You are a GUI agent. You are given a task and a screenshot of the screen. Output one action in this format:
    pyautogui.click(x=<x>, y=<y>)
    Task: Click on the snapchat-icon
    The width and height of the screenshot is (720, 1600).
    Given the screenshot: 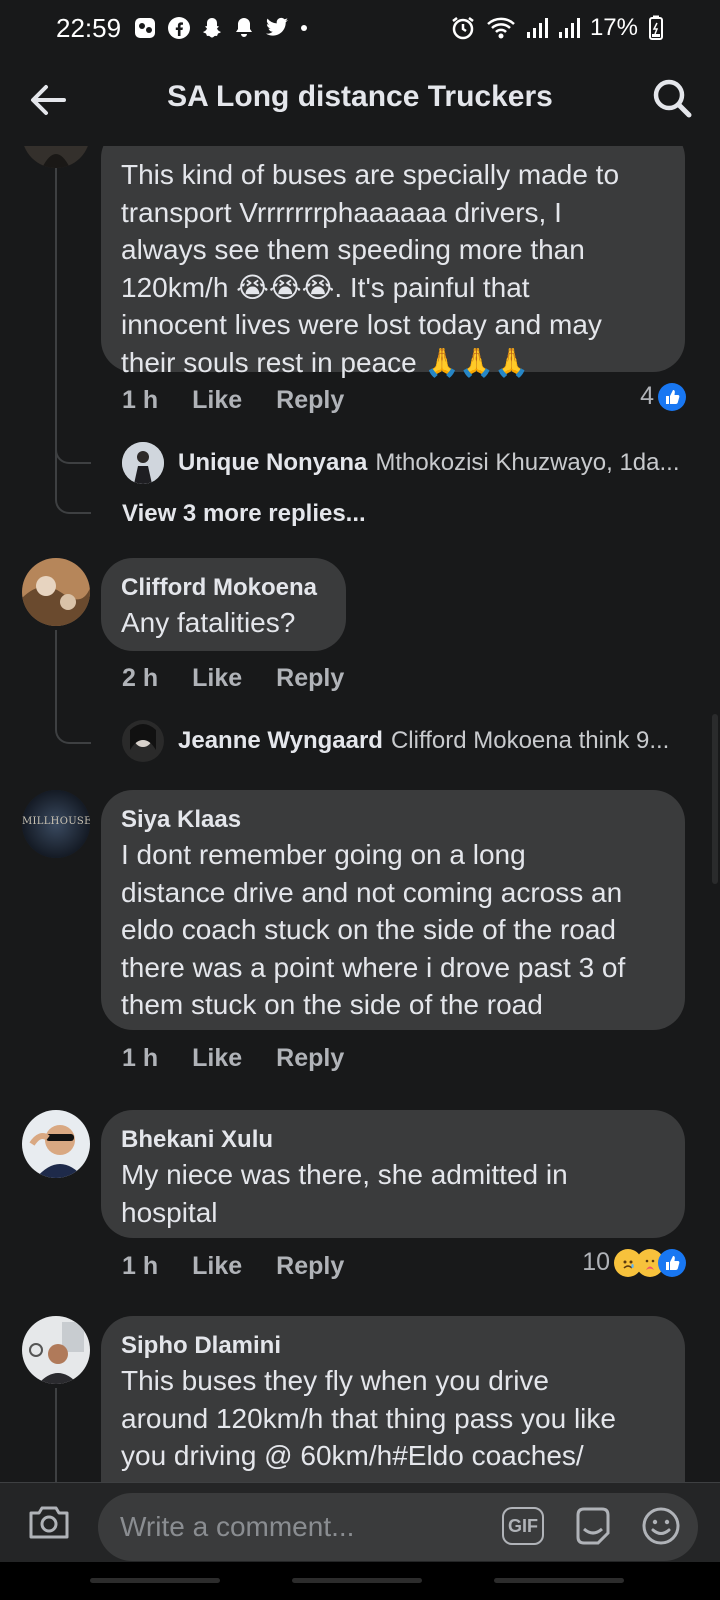 What is the action you would take?
    pyautogui.click(x=212, y=28)
    